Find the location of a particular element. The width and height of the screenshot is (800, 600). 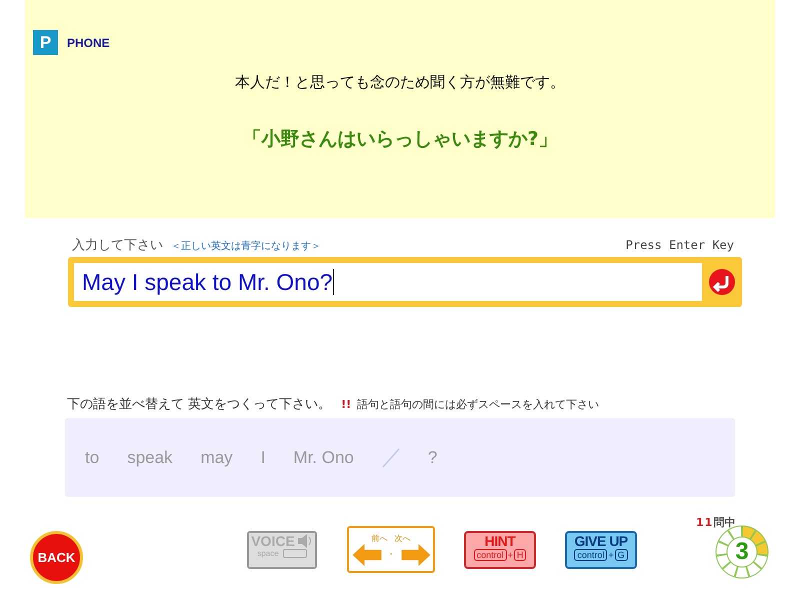

speaker-icon is located at coordinates (304, 541).